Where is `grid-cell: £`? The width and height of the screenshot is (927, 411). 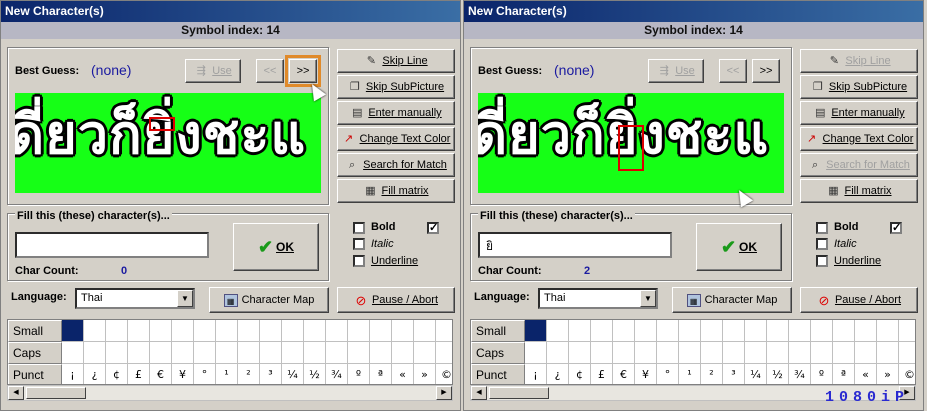
grid-cell: £ is located at coordinates (139, 374).